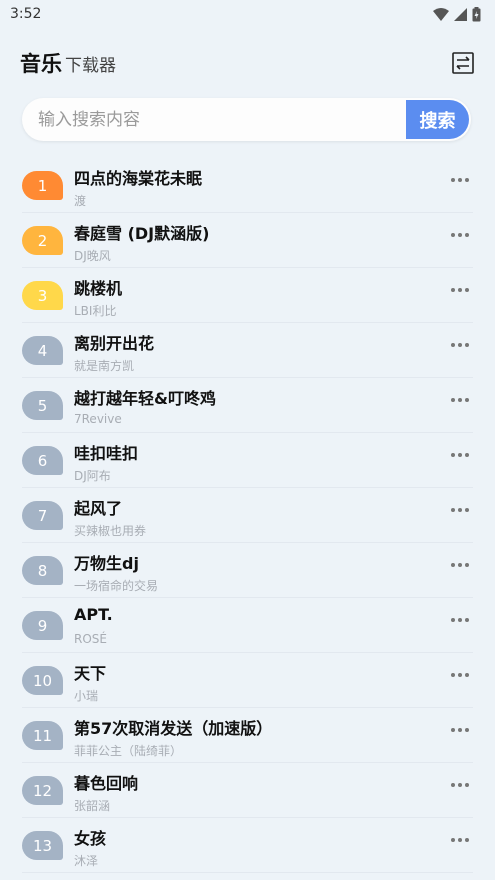  I want to click on rank-badge: 10, so click(42, 680).